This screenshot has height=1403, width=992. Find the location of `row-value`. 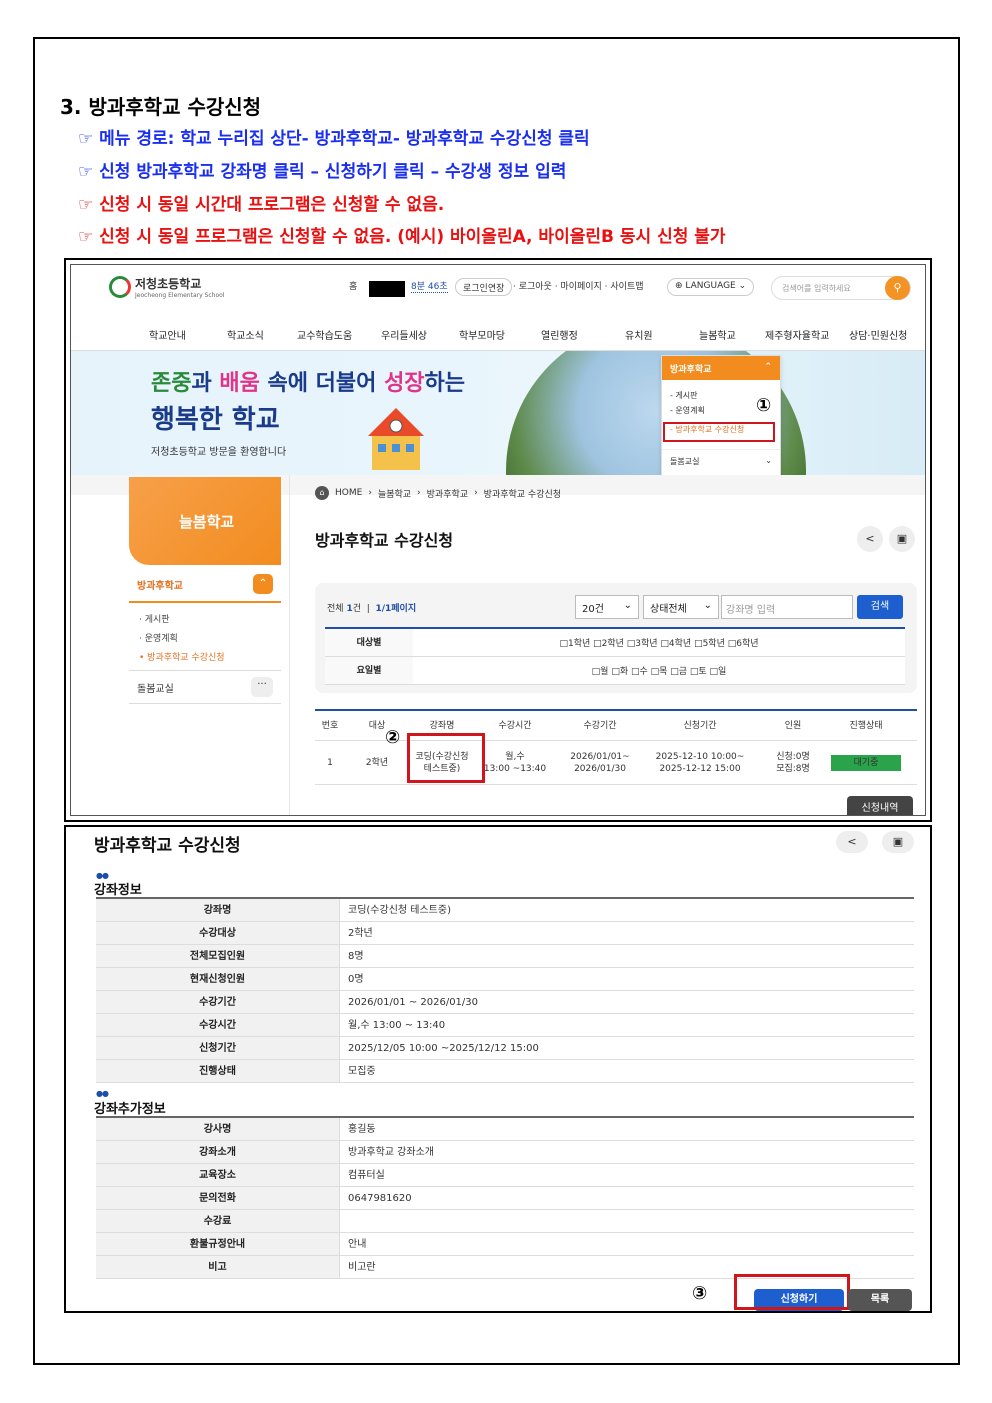

row-value is located at coordinates (627, 1221).